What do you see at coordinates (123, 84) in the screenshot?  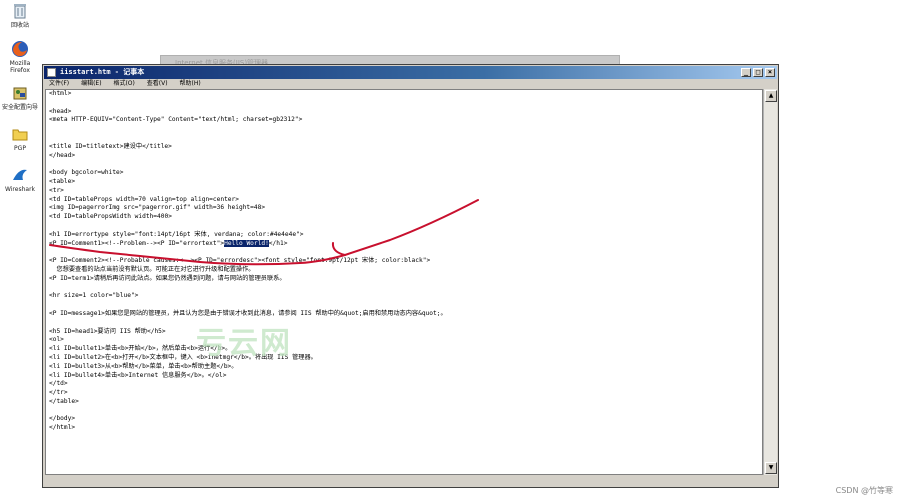 I see `menu-format: 格式(O)` at bounding box center [123, 84].